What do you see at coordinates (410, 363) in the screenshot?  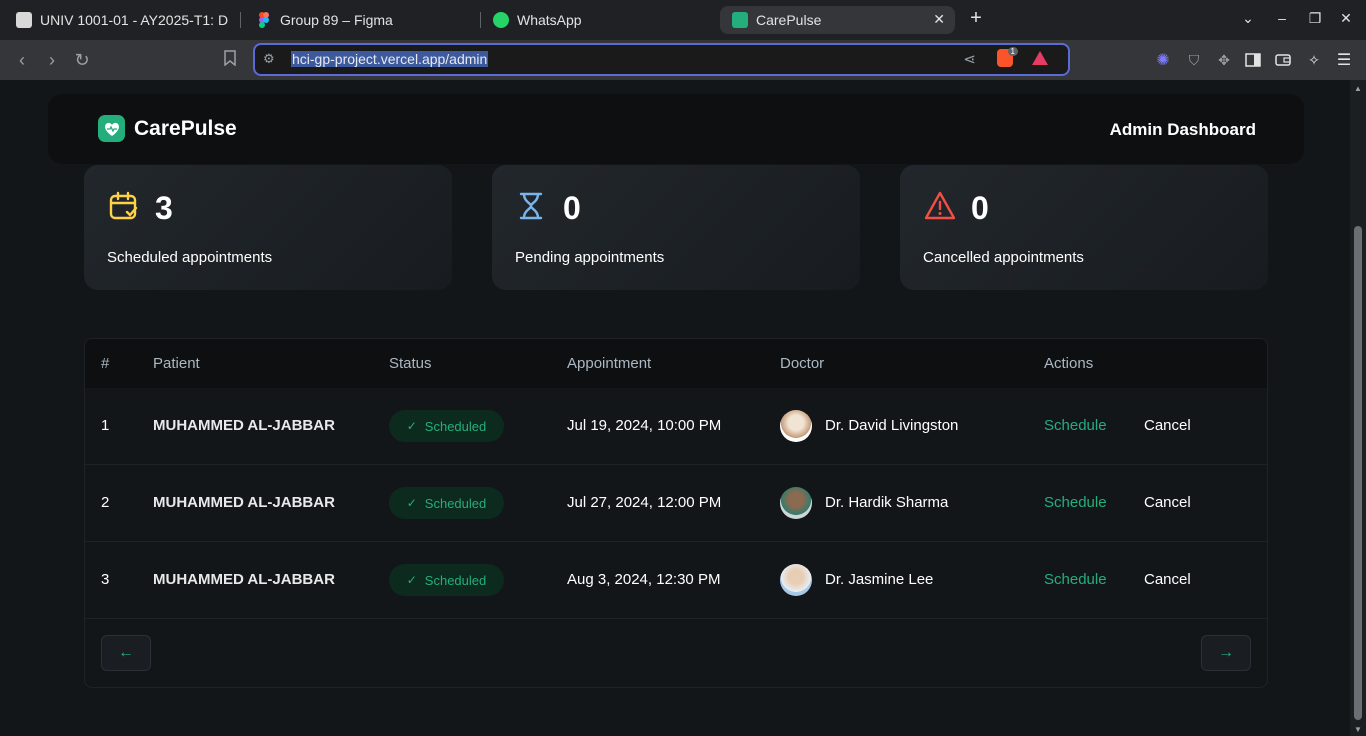 I see `column-header-status: Status` at bounding box center [410, 363].